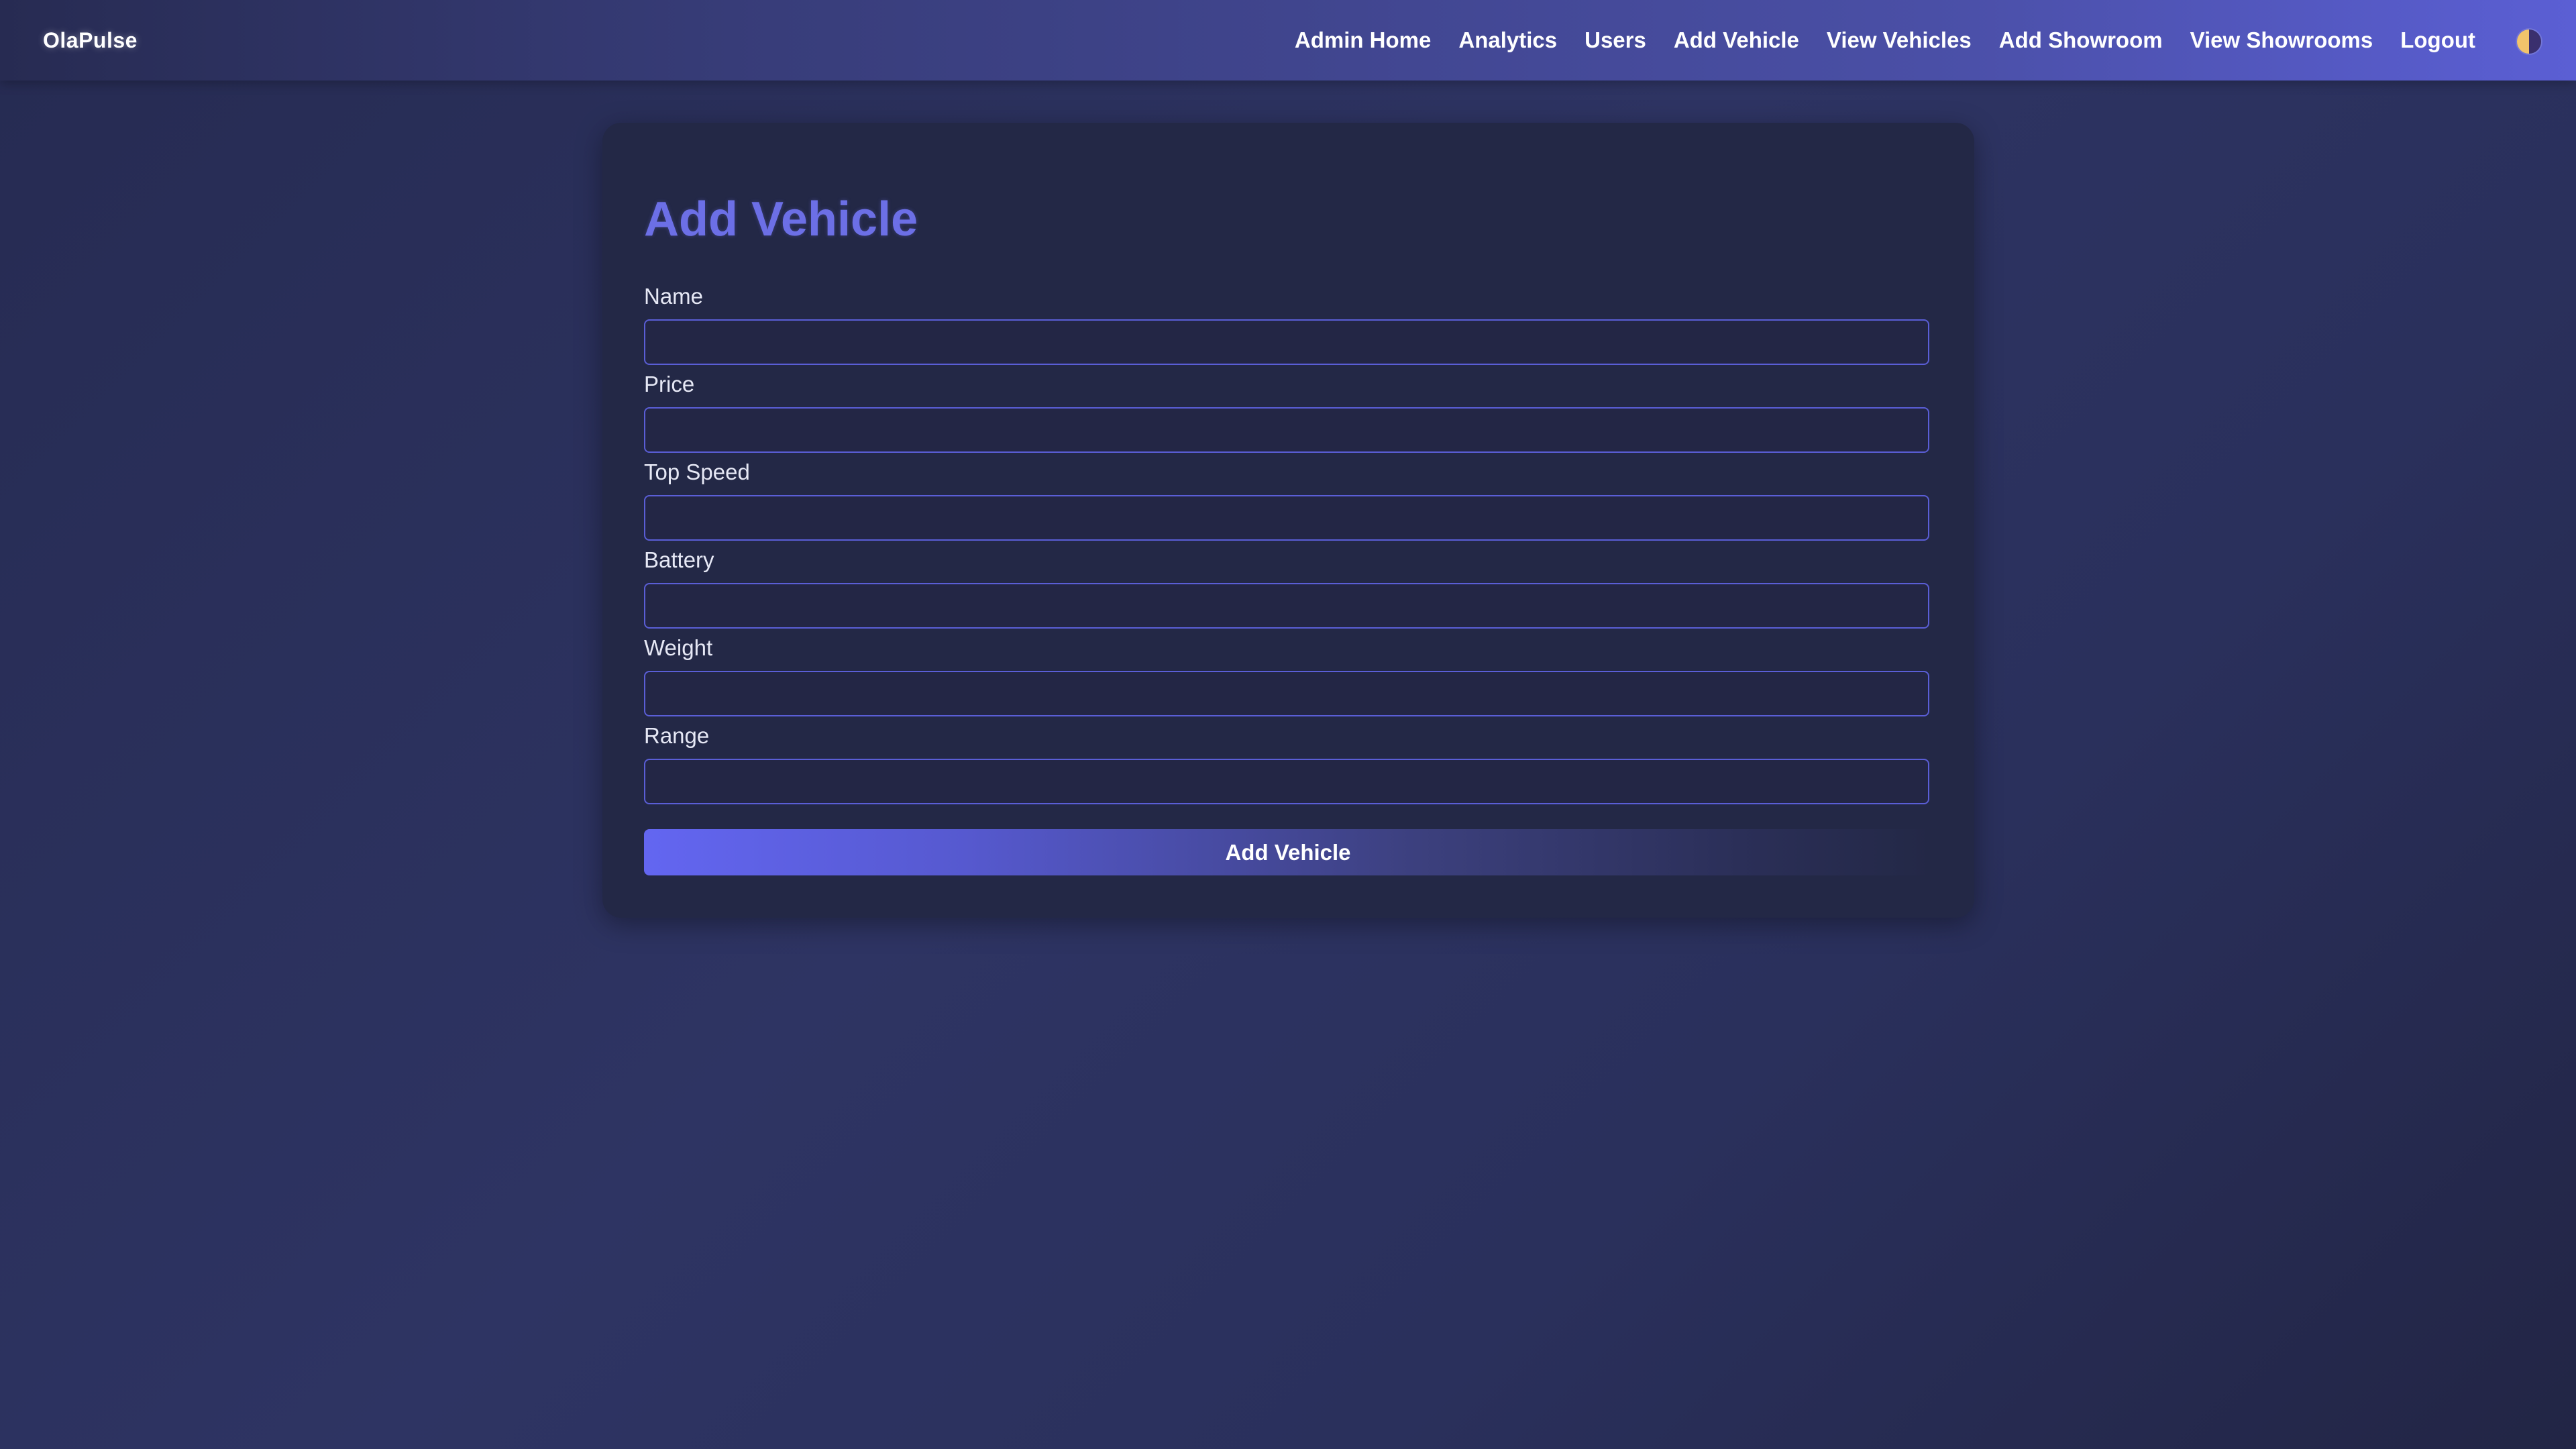 The image size is (2576, 1449). I want to click on nav-link-add-showroom: Add Showroom, so click(2081, 40).